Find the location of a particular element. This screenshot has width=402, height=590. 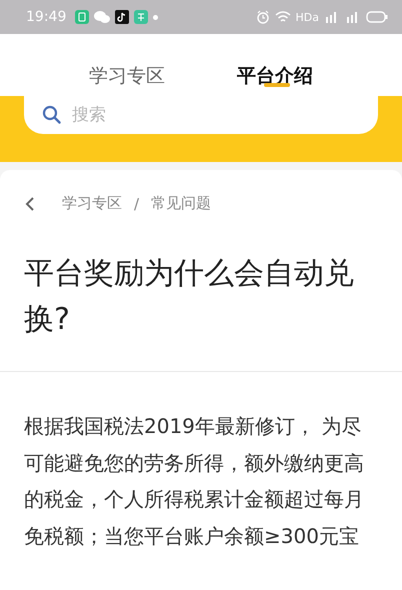

wifi-icon is located at coordinates (282, 17).